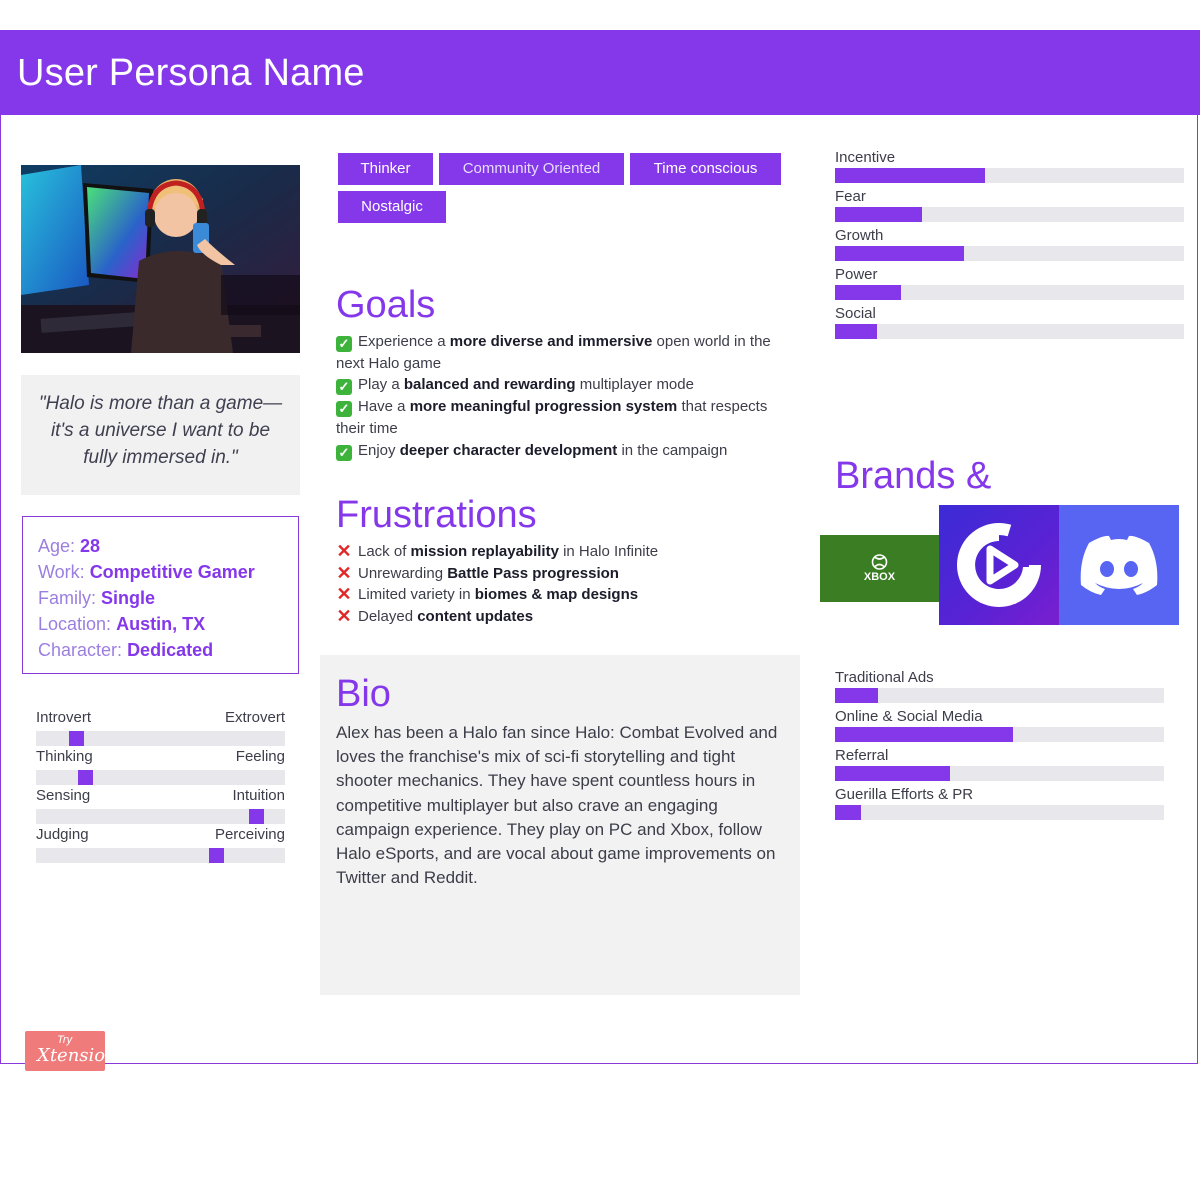  What do you see at coordinates (363, 694) in the screenshot?
I see `bio-heading: Bio` at bounding box center [363, 694].